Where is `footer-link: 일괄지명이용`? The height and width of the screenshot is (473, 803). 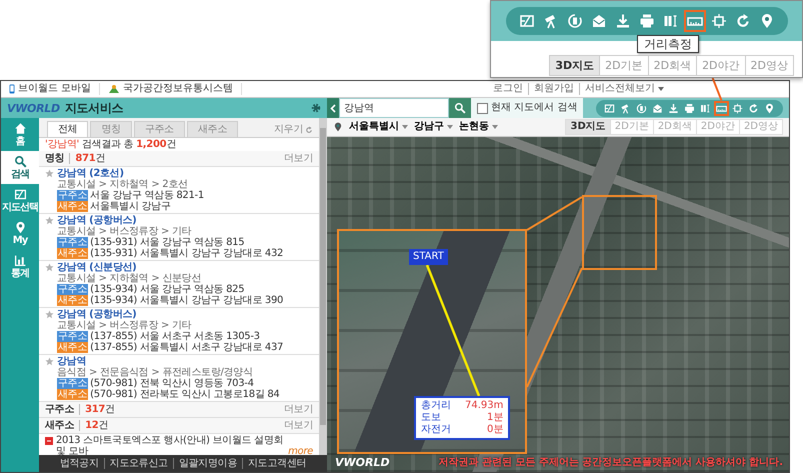 footer-link: 일괄지명이용 is located at coordinates (207, 463).